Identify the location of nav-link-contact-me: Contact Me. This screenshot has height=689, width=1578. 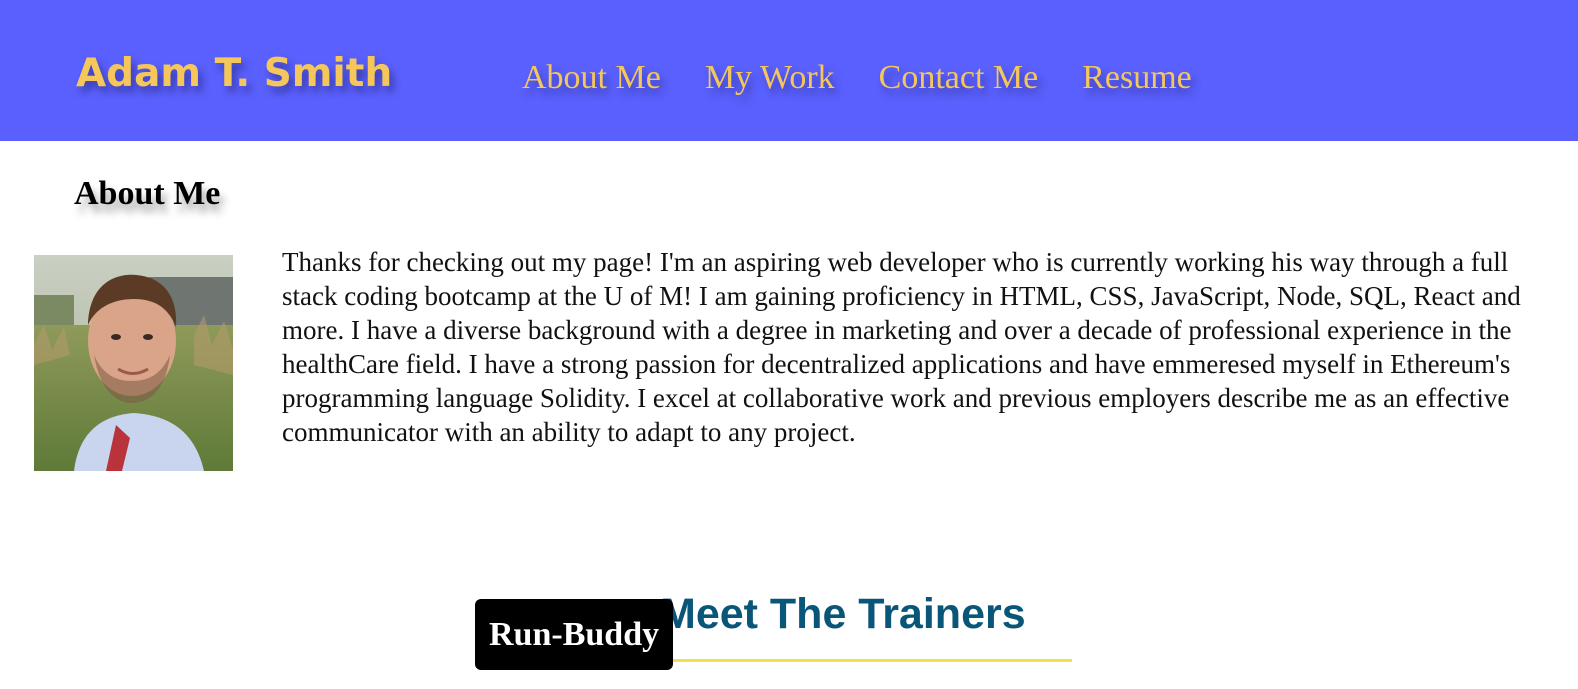
(959, 78).